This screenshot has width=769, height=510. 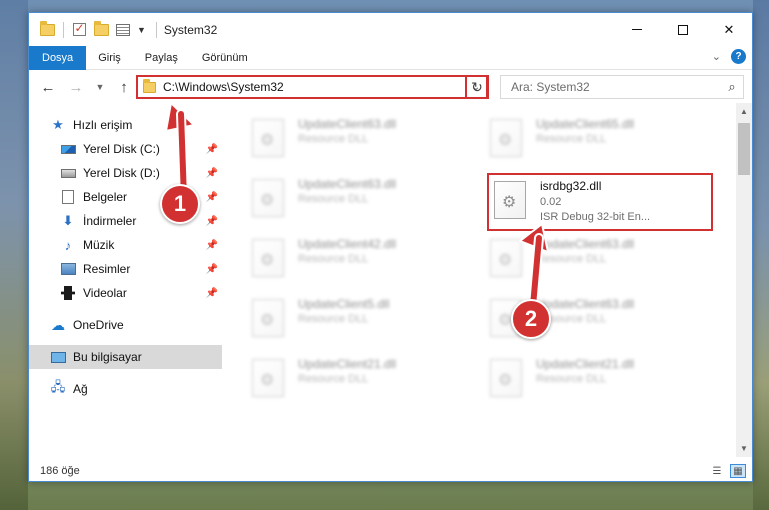 What do you see at coordinates (76, 87) in the screenshot?
I see `forward-arrow-icon: →` at bounding box center [76, 87].